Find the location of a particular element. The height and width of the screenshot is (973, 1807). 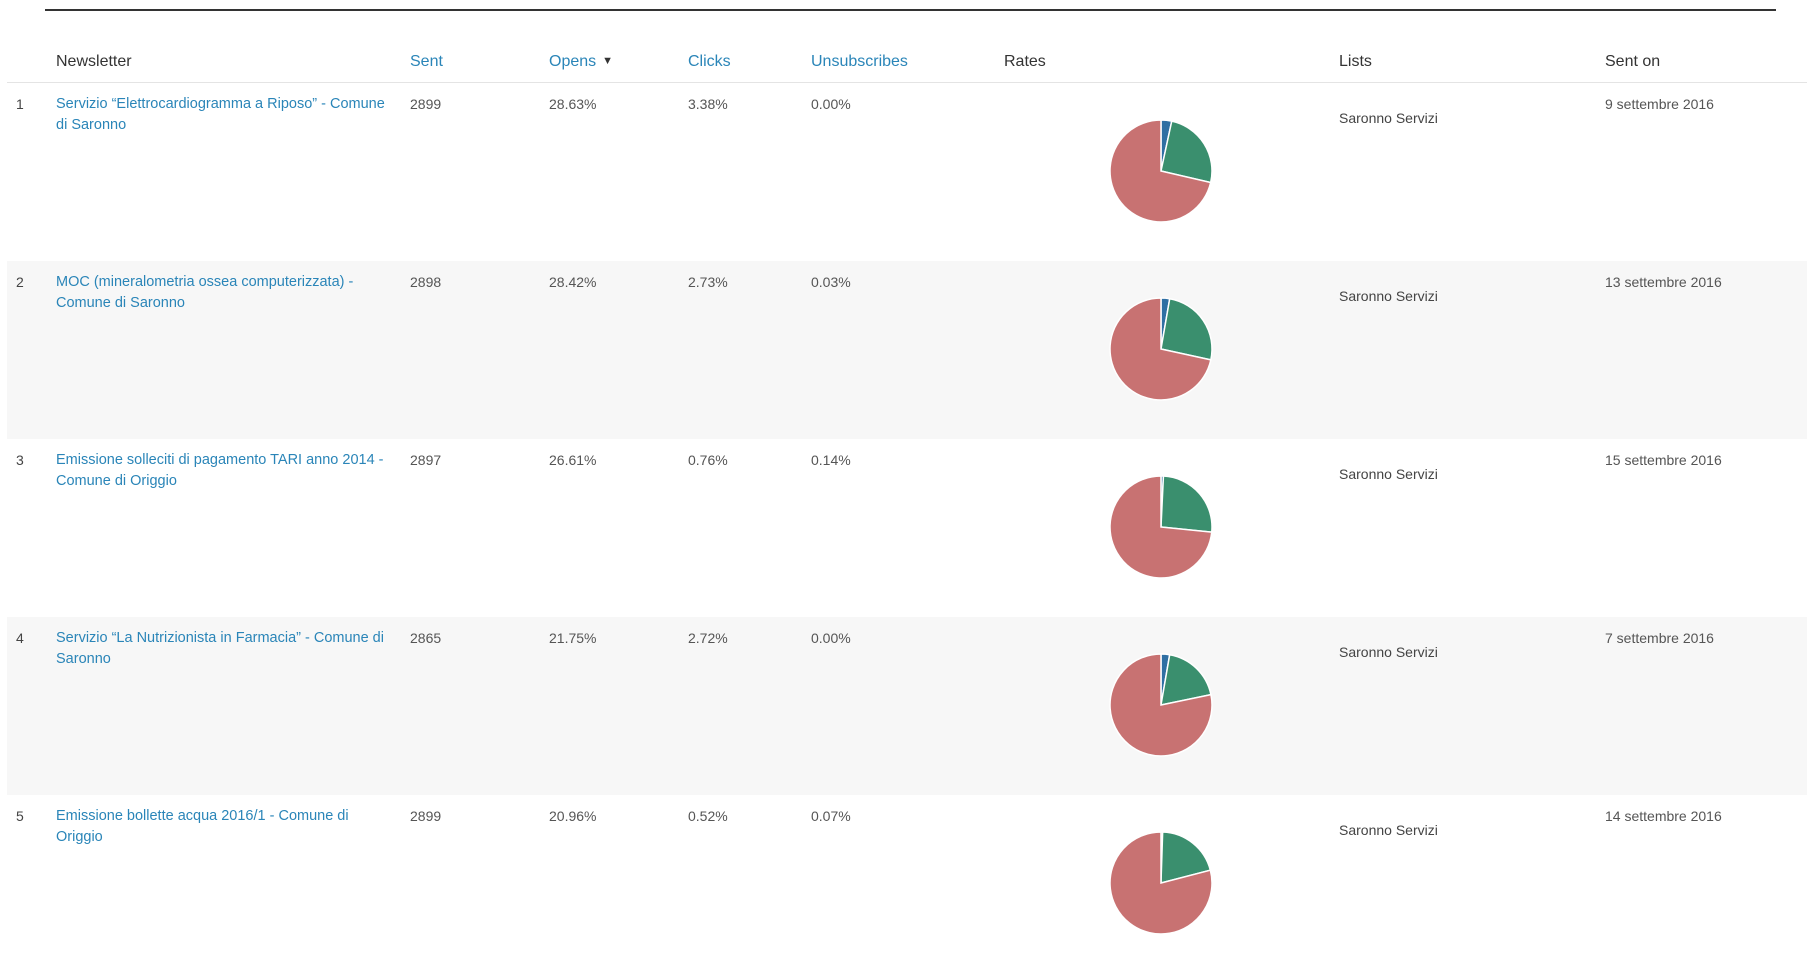

sent-count: 2897 is located at coordinates (426, 460).